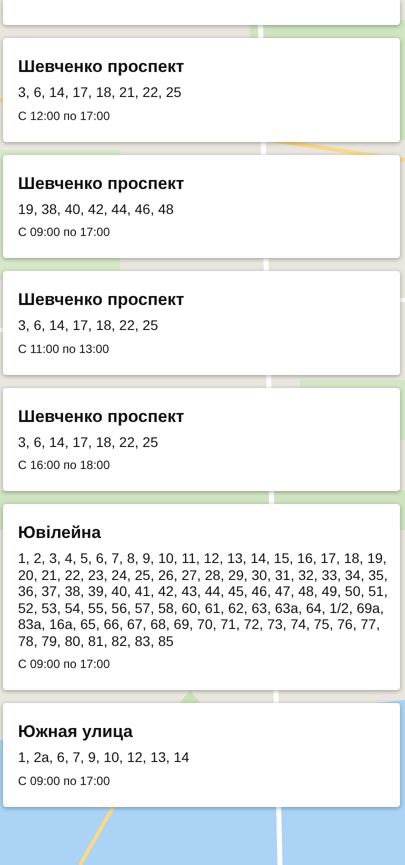  I want to click on time-range: С 12:00 по 17:00, so click(64, 116).